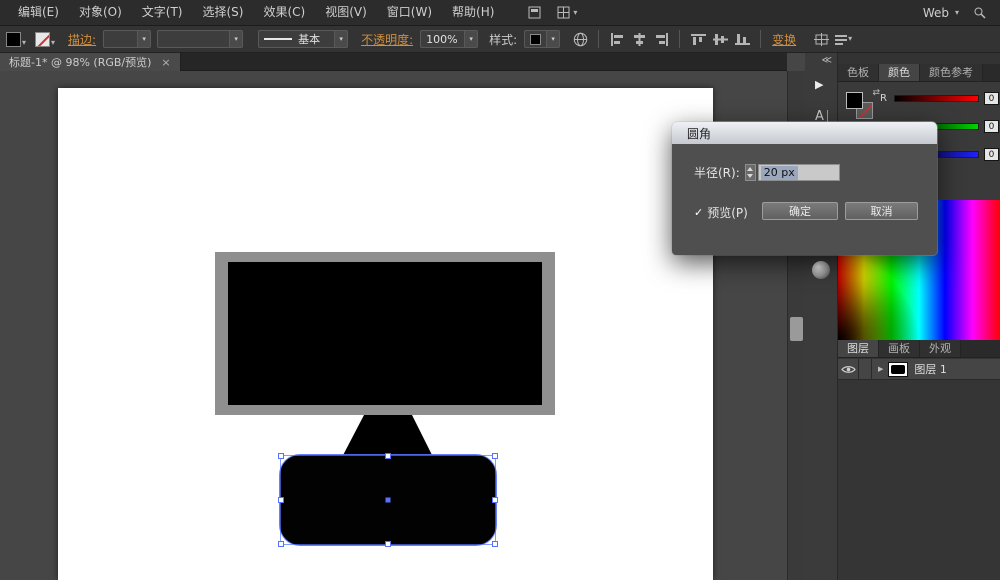 The height and width of the screenshot is (580, 1000). I want to click on radius-stepper, so click(750, 172).